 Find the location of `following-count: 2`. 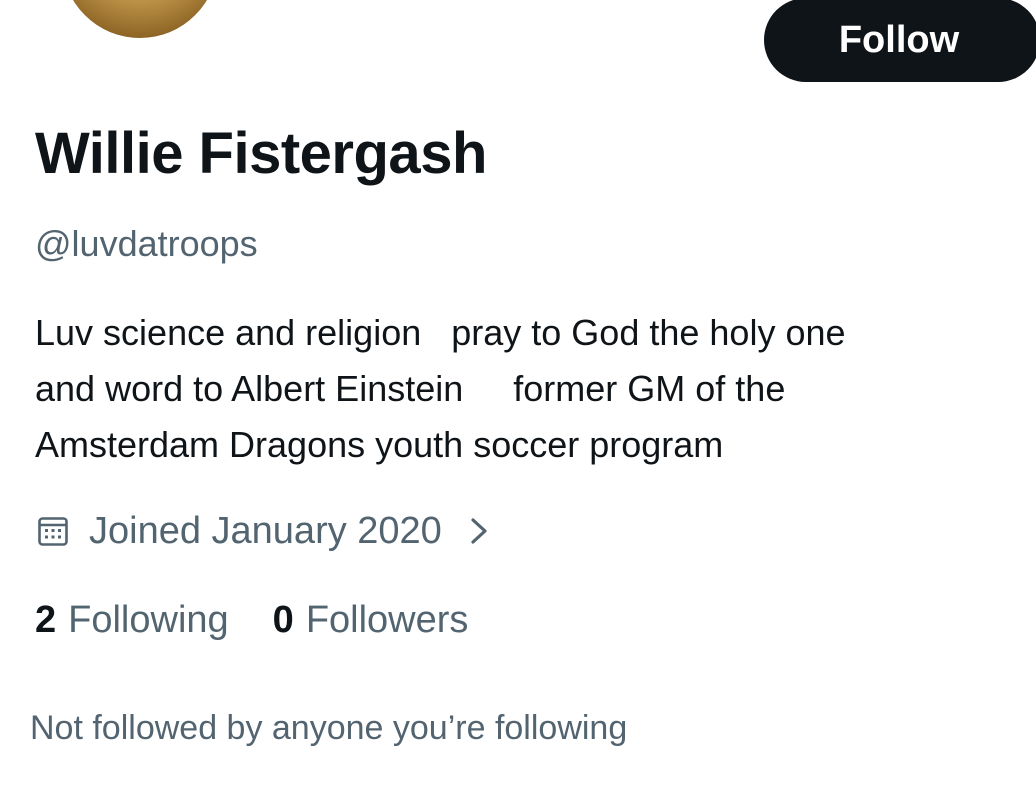

following-count: 2 is located at coordinates (46, 620).